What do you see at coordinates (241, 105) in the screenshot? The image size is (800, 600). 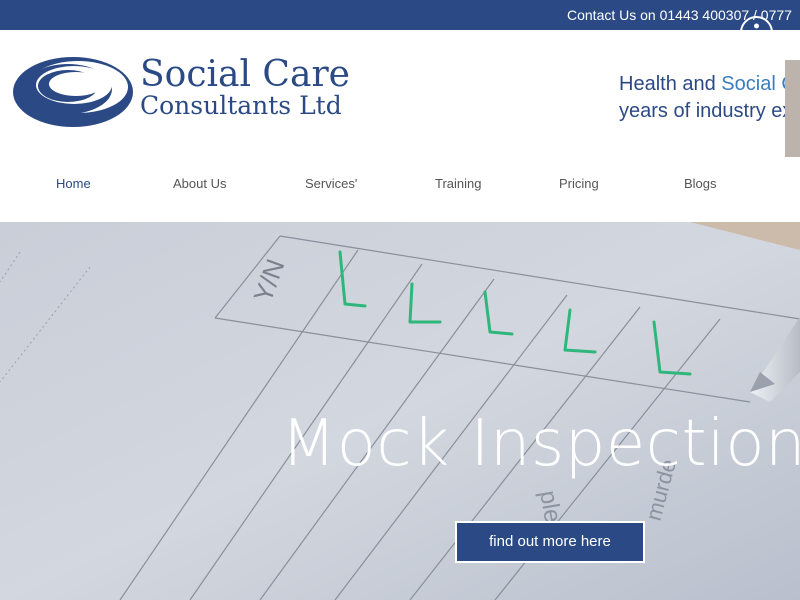 I see `logo-line-2: Consultants Ltd` at bounding box center [241, 105].